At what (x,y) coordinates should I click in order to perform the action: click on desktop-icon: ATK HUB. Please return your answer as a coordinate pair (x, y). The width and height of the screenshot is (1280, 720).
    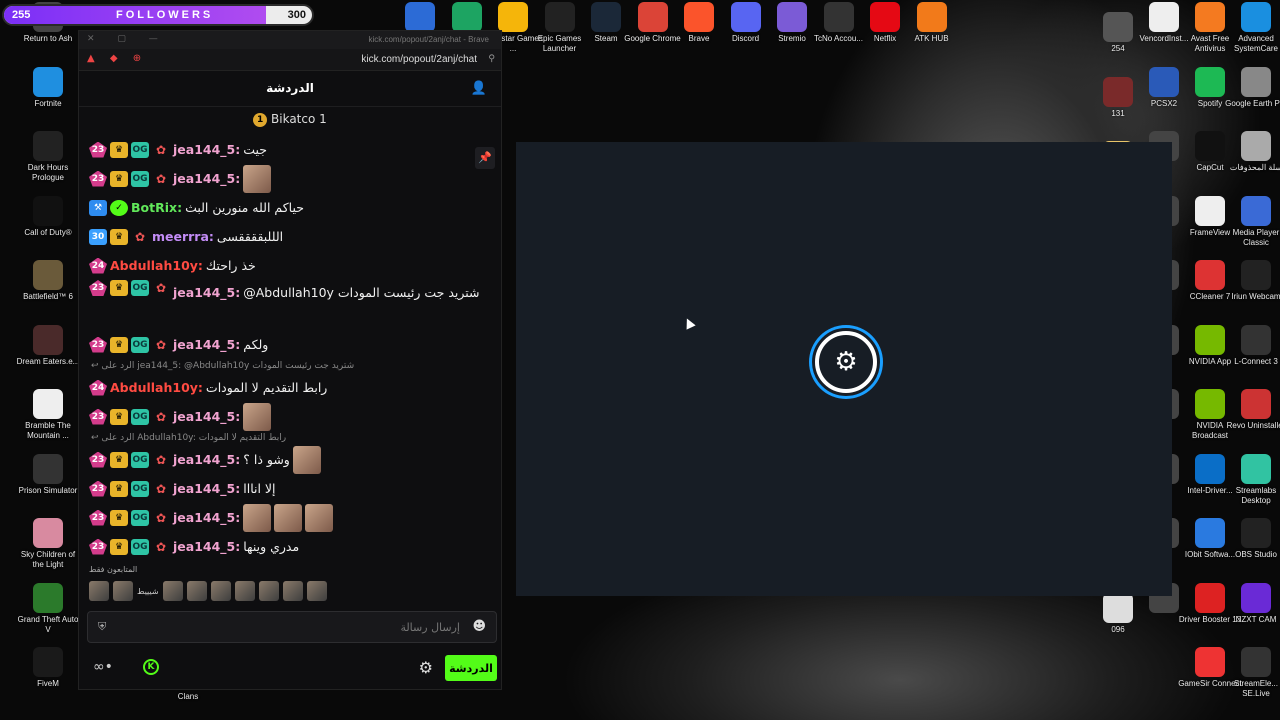
    Looking at the image, I should click on (932, 23).